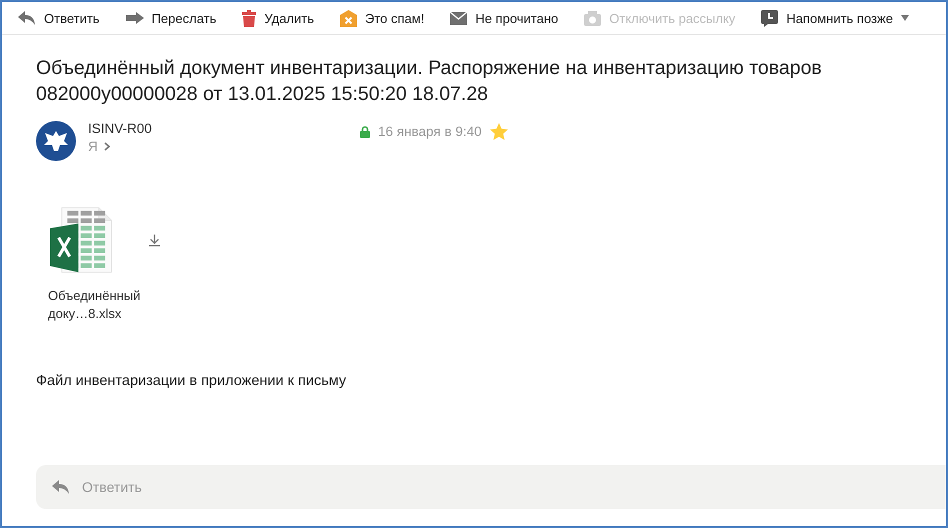  What do you see at coordinates (171, 18) in the screenshot?
I see `toolbar-button: Переслать` at bounding box center [171, 18].